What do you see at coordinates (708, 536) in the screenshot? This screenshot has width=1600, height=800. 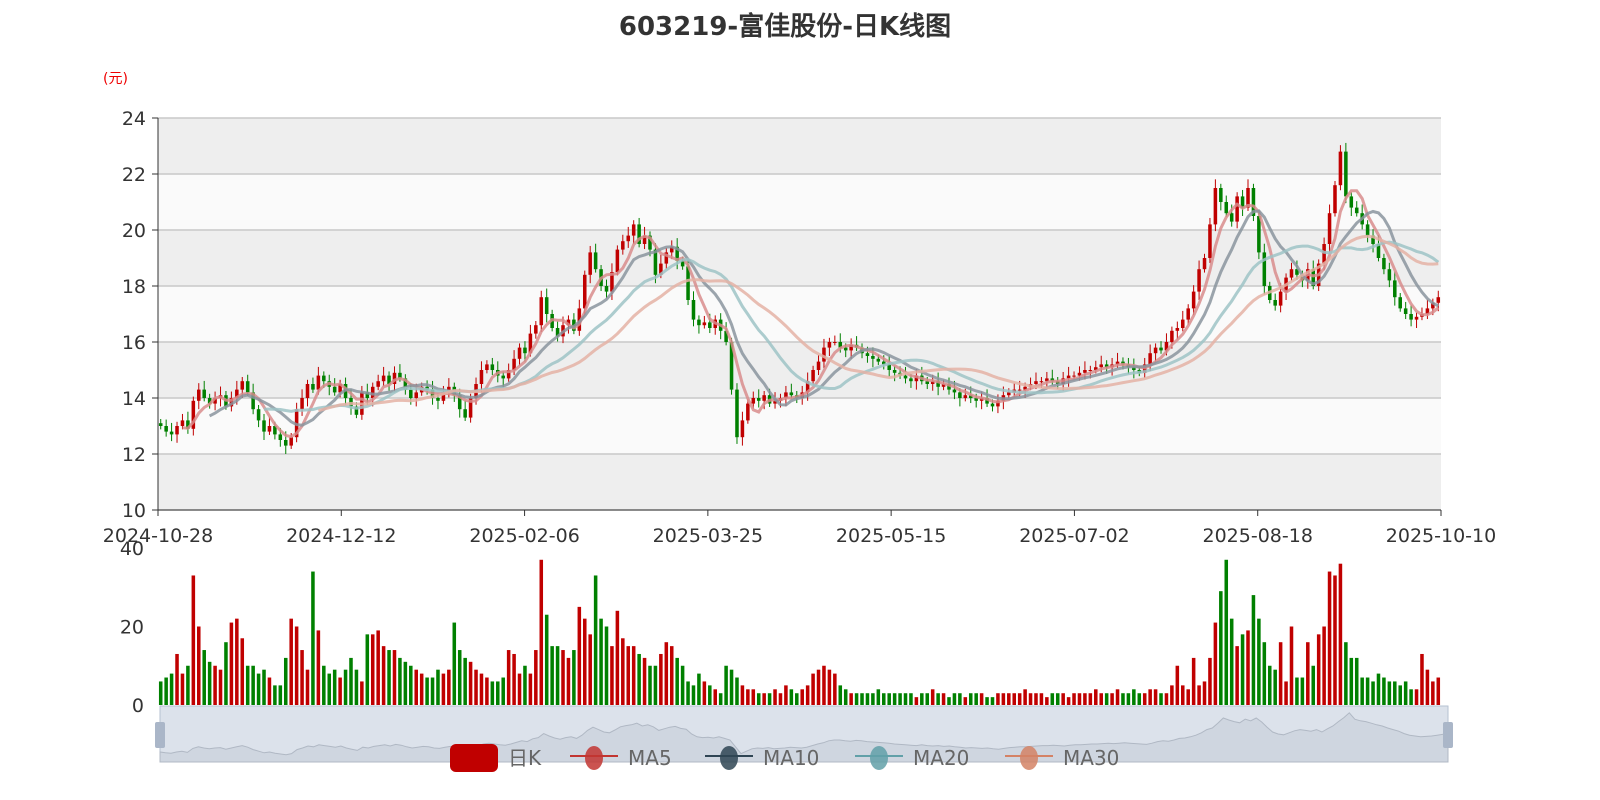 I see `x-tick-label: 2025-03-25` at bounding box center [708, 536].